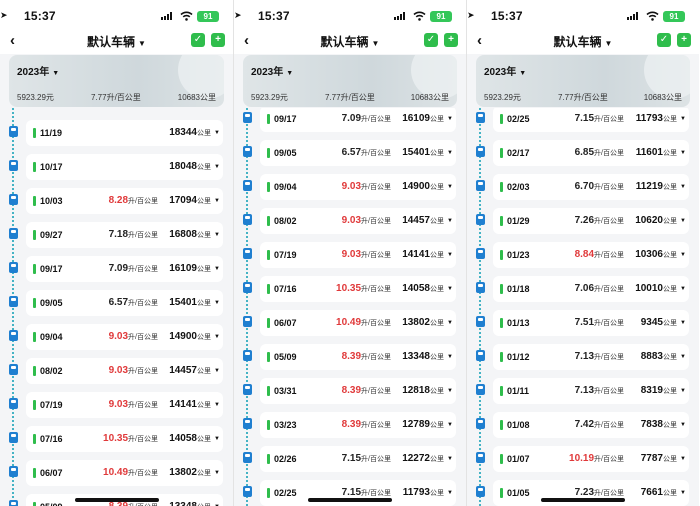 This screenshot has height=506, width=700. What do you see at coordinates (400, 16) in the screenshot?
I see `cellular-signal-icon` at bounding box center [400, 16].